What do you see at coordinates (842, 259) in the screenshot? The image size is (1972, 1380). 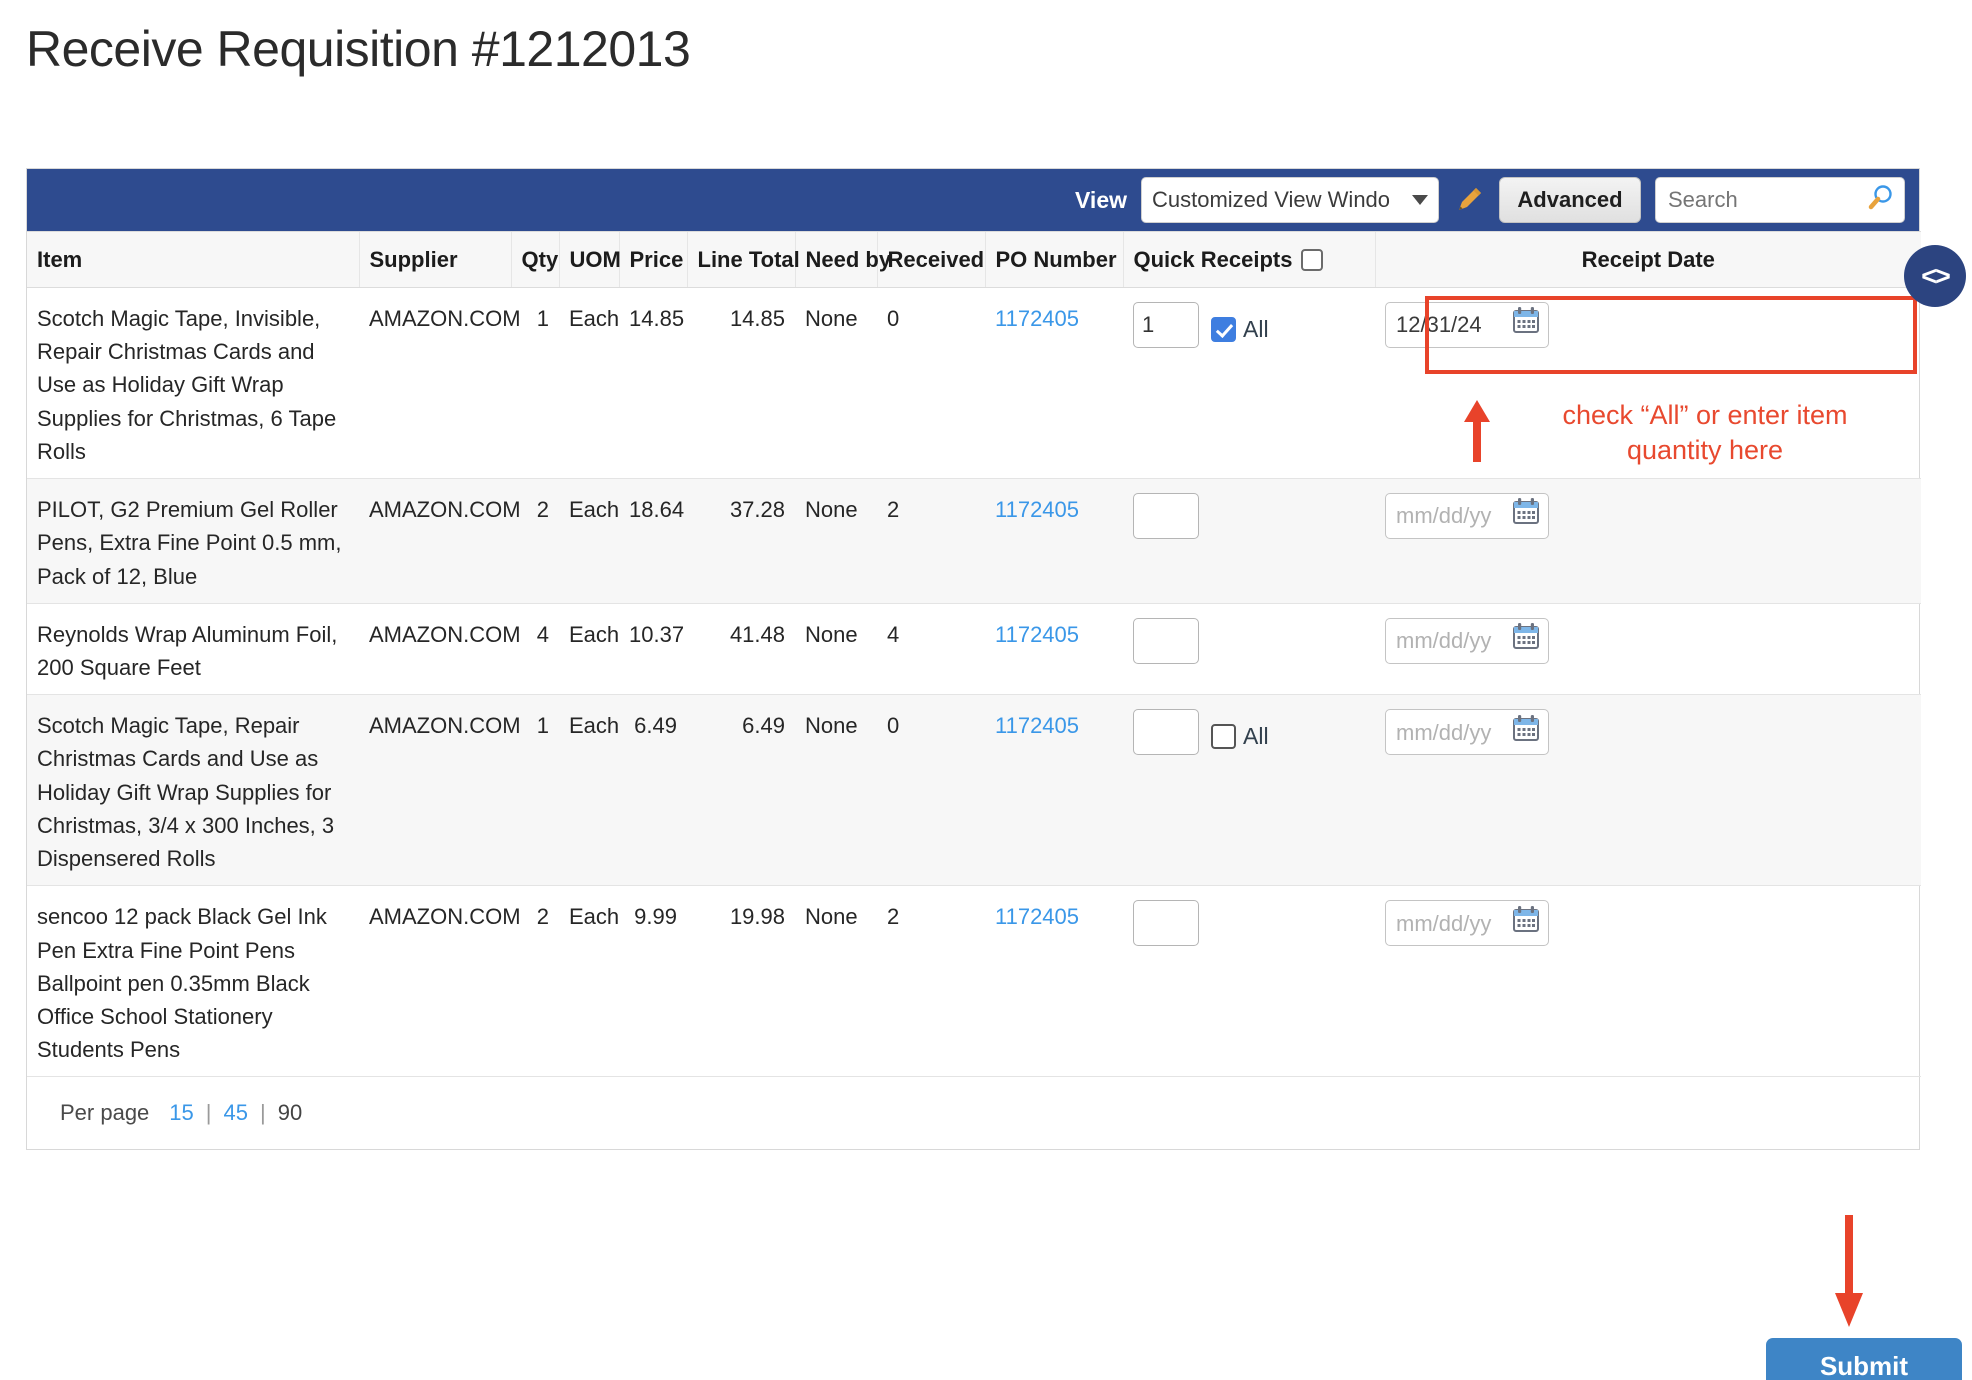 I see `col-need-by: Need by` at bounding box center [842, 259].